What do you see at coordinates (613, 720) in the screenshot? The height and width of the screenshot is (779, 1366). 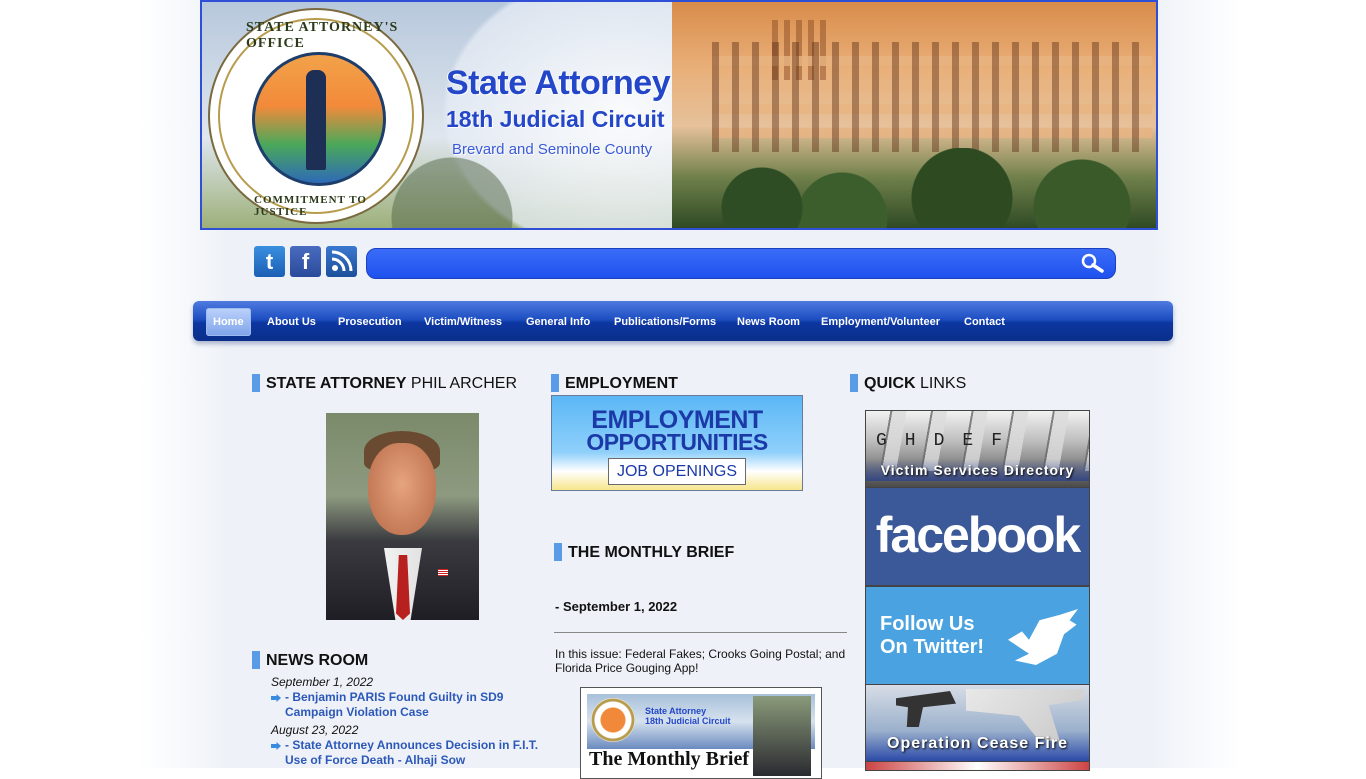 I see `seal-icon` at bounding box center [613, 720].